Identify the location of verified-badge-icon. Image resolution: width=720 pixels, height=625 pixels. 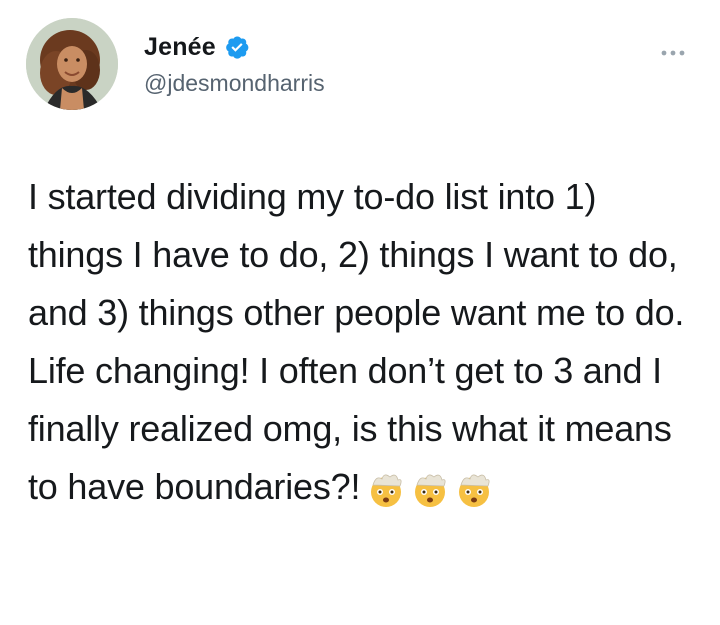
(237, 47).